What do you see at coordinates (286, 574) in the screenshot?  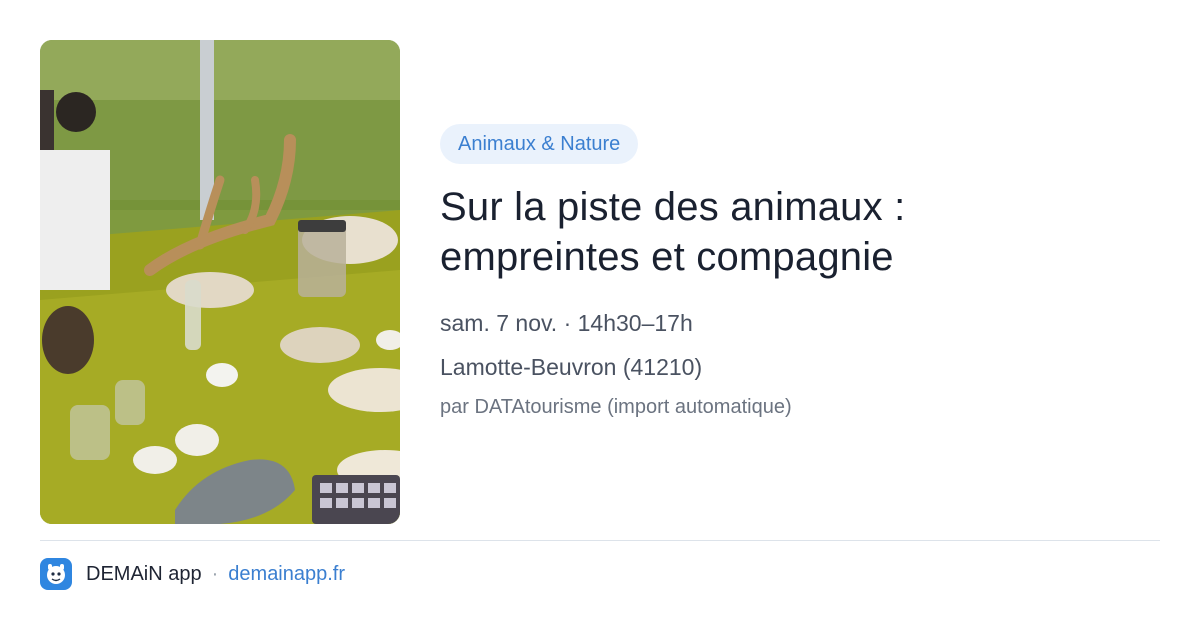 I see `app-domain-link: demainapp.fr` at bounding box center [286, 574].